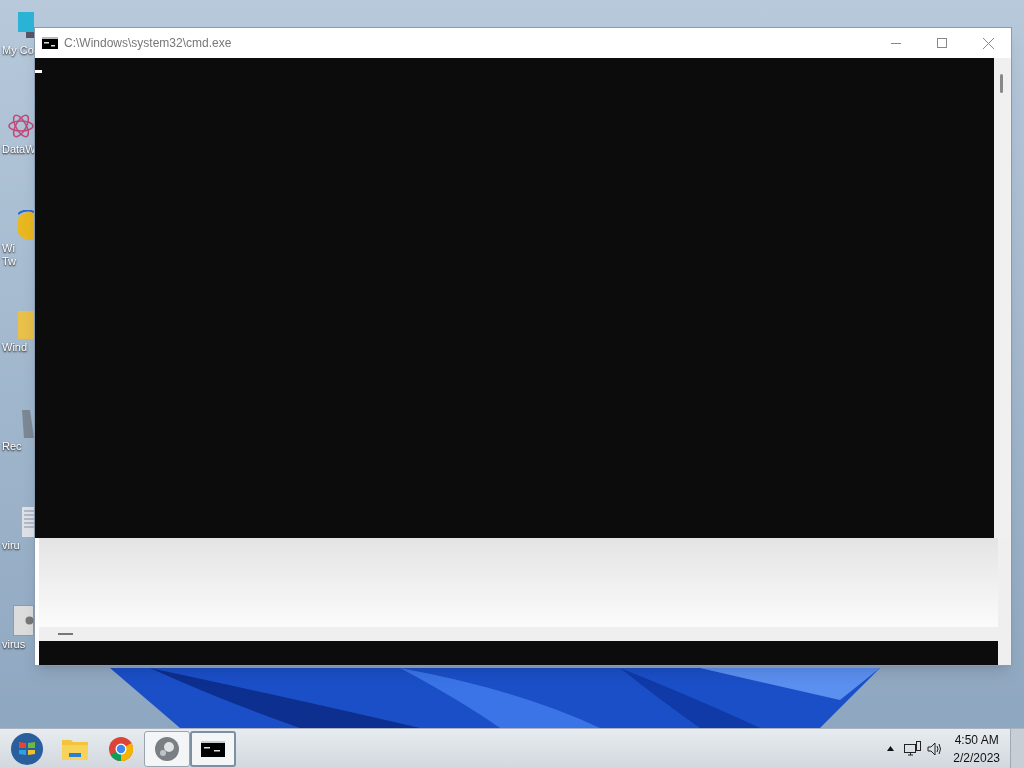  What do you see at coordinates (1001, 83) in the screenshot?
I see `scrollbar-thumb` at bounding box center [1001, 83].